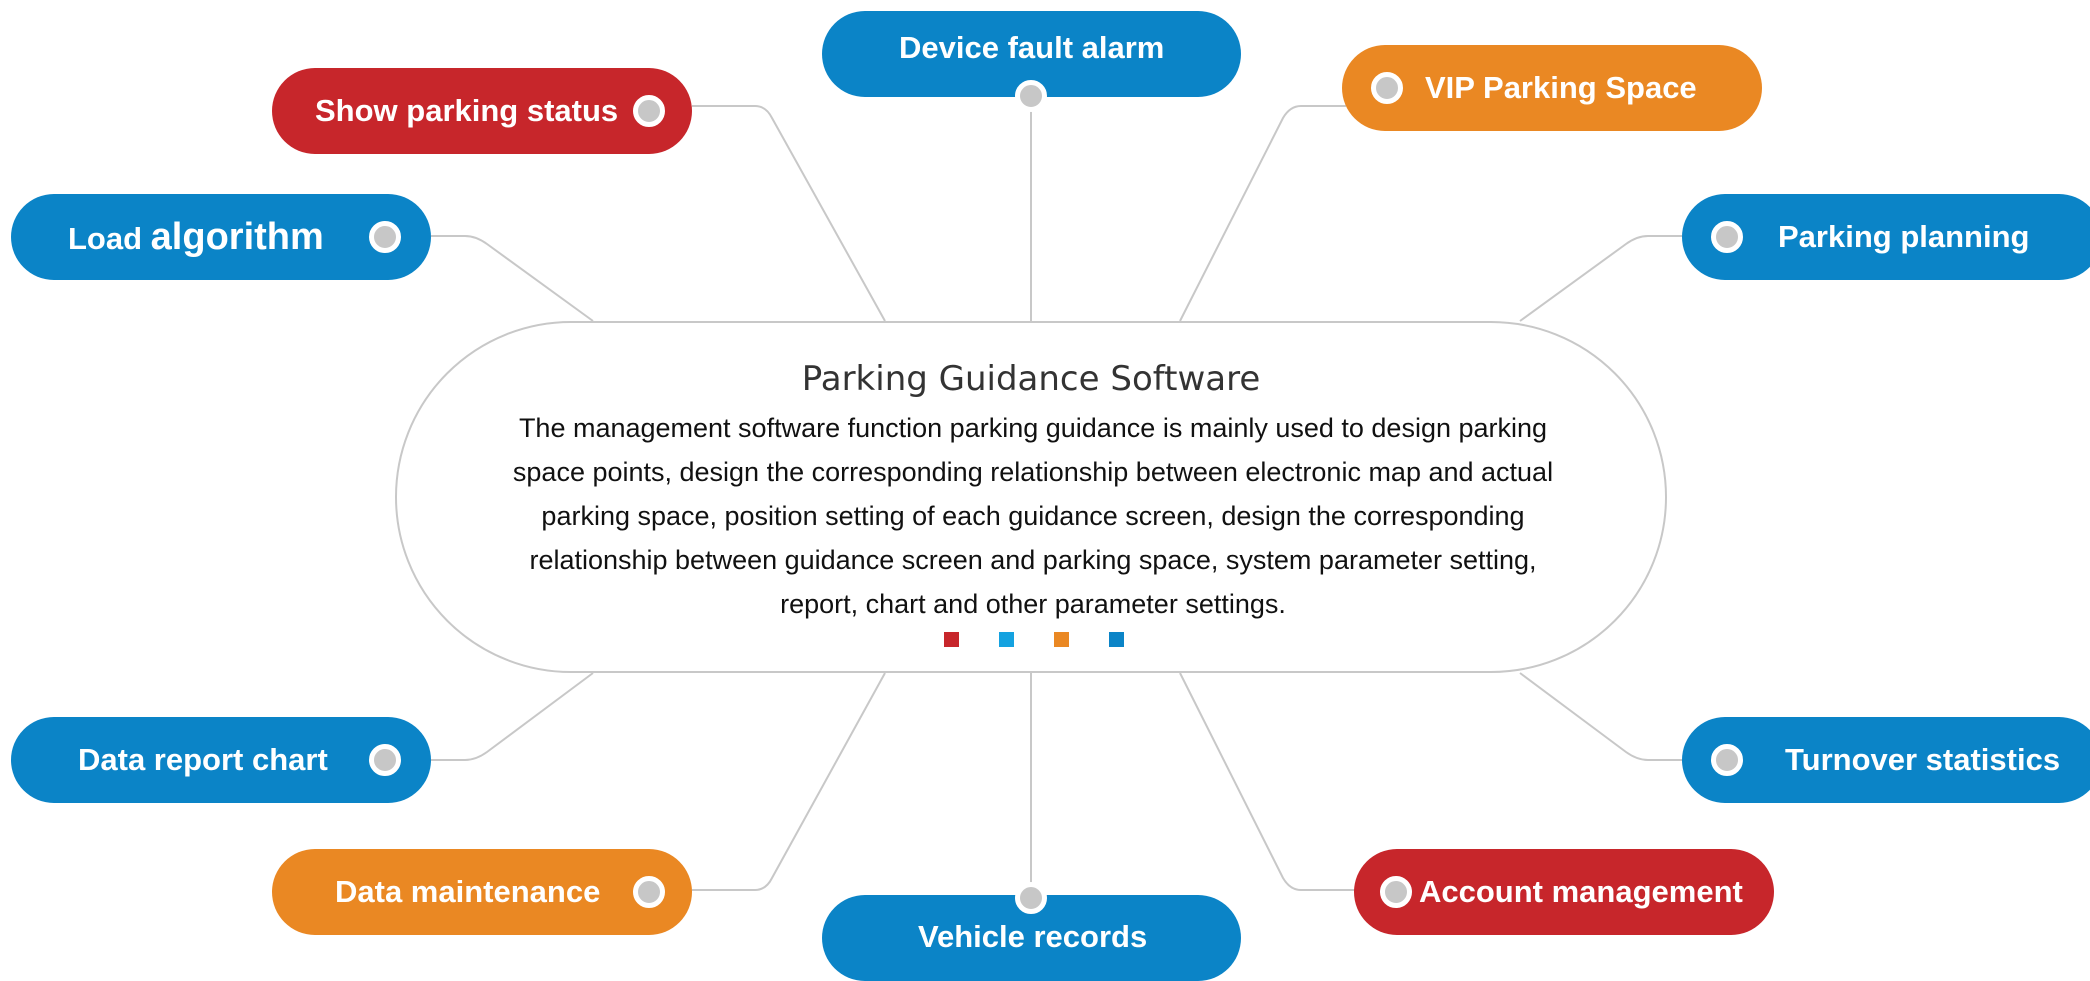 The height and width of the screenshot is (981, 2090). What do you see at coordinates (237, 237) in the screenshot?
I see `node-label-main: algorithm` at bounding box center [237, 237].